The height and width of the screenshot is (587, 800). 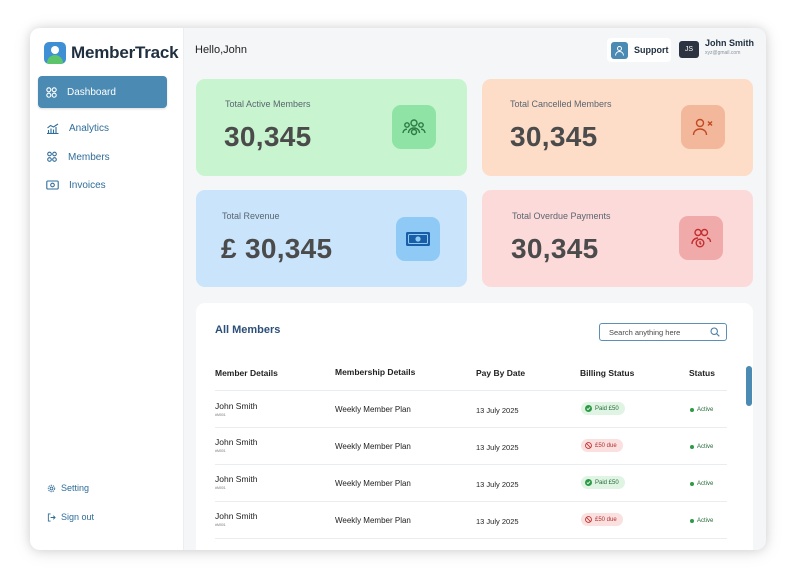 I want to click on analytics-icon, so click(x=53, y=128).